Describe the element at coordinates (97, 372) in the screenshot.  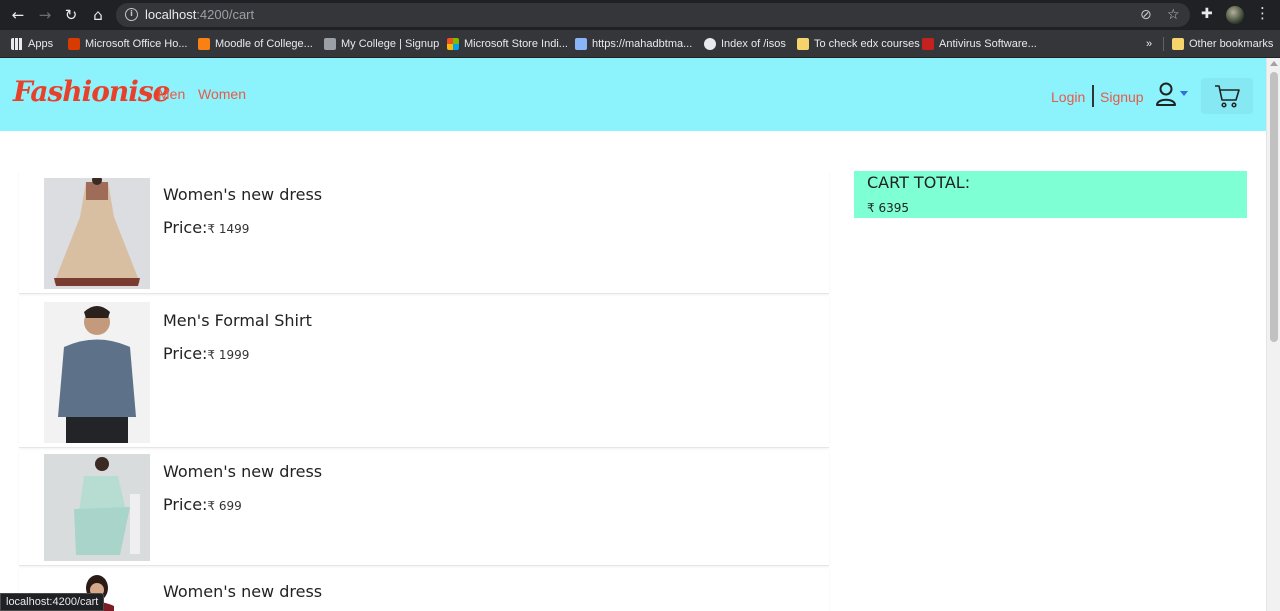
I see `product-image-mens-shirt` at that location.